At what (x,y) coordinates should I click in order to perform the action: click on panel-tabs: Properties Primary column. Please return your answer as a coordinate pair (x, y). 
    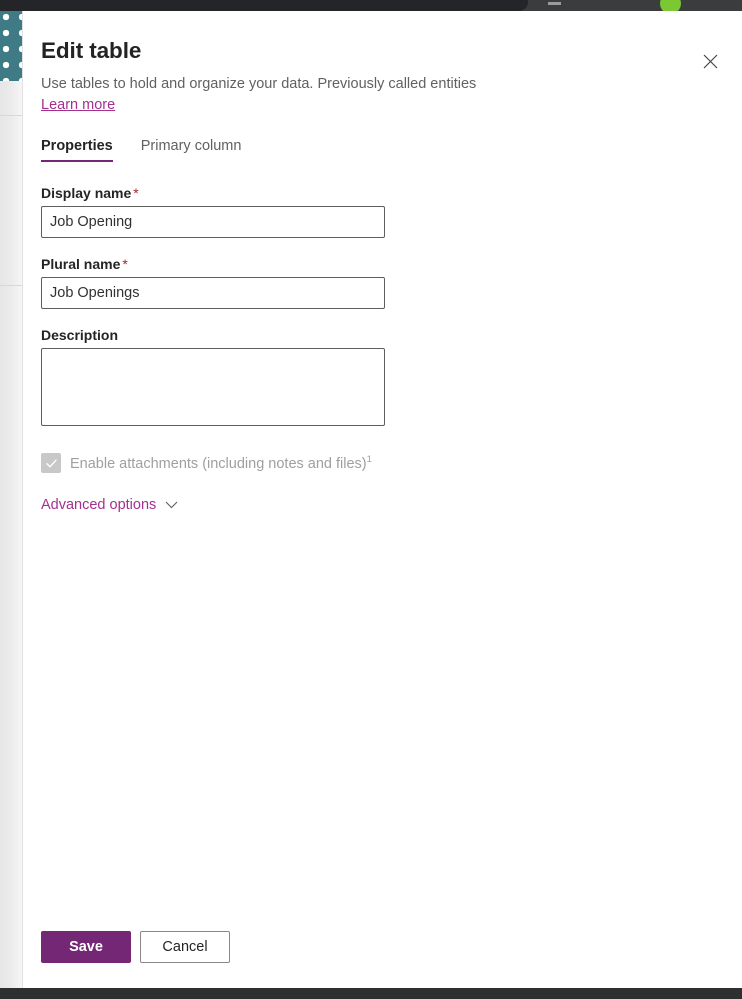
    Looking at the image, I should click on (382, 150).